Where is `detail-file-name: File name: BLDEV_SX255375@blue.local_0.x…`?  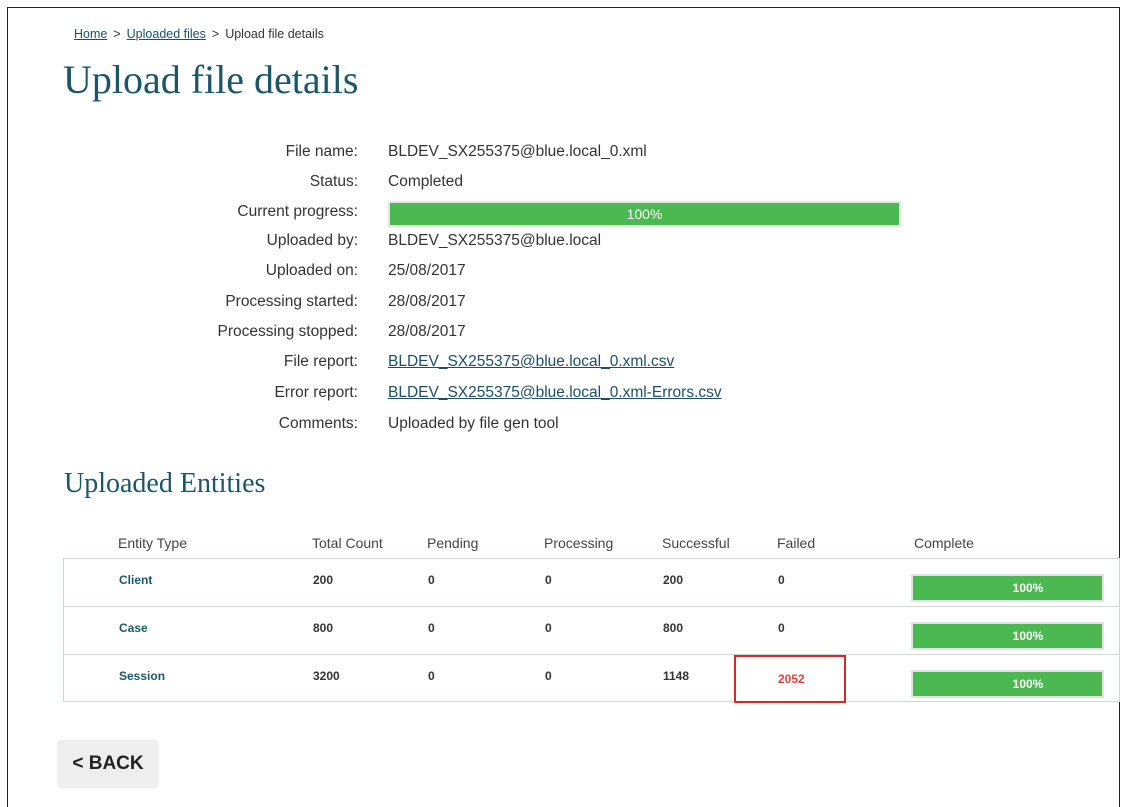
detail-file-name: File name: BLDEV_SX255375@blue.local_0.x… is located at coordinates (500, 158).